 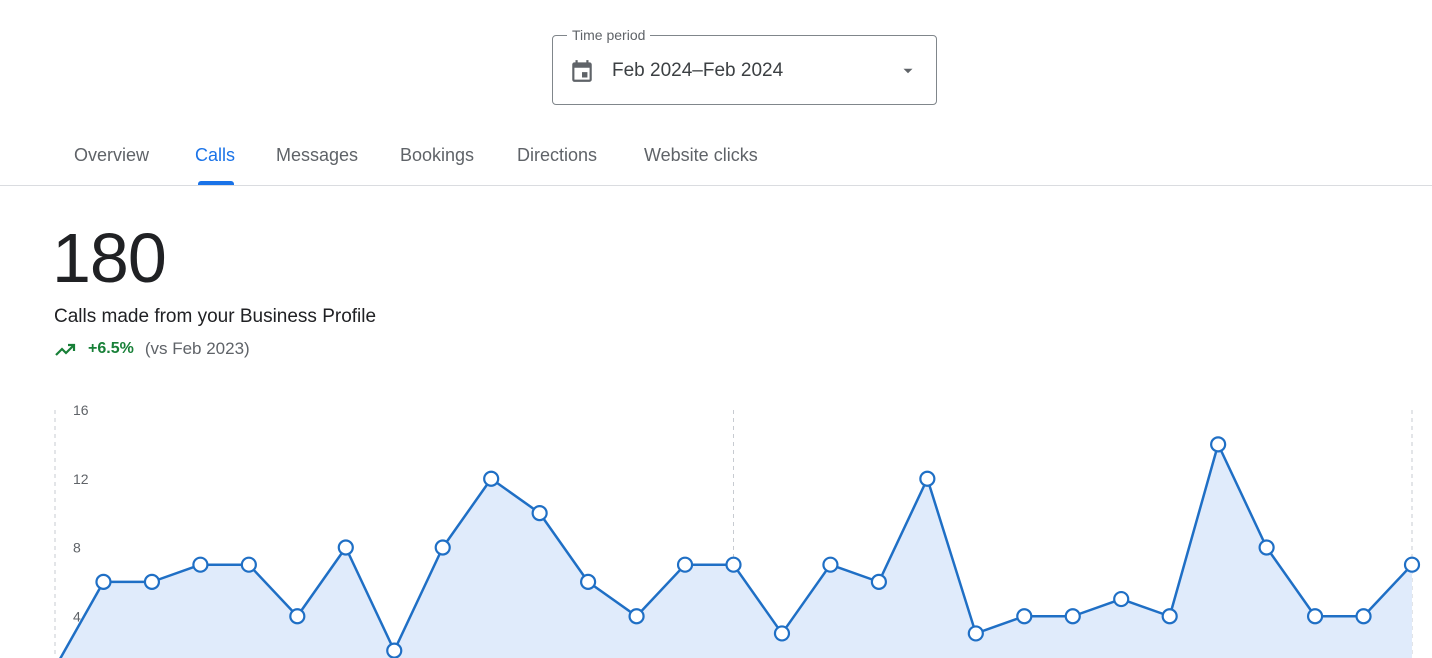 What do you see at coordinates (908, 71) in the screenshot?
I see `arrow-drop-down-icon` at bounding box center [908, 71].